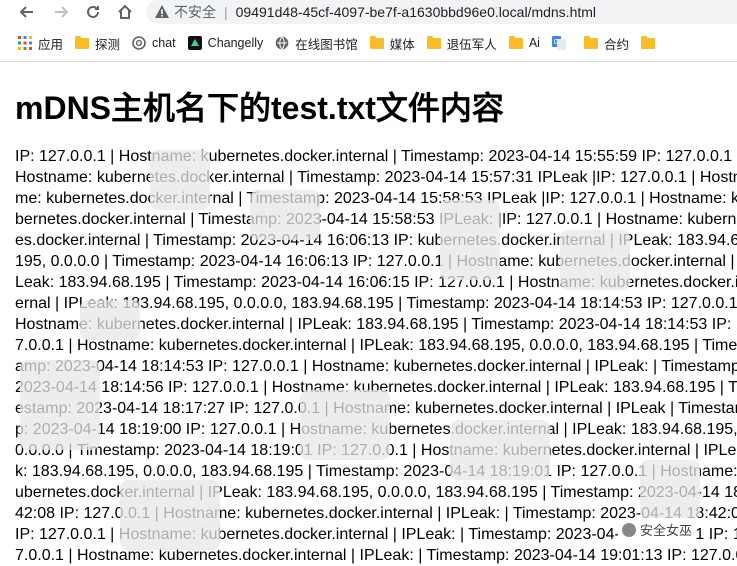 Image resolution: width=737 pixels, height=566 pixels. What do you see at coordinates (139, 43) in the screenshot?
I see `openai-icon` at bounding box center [139, 43].